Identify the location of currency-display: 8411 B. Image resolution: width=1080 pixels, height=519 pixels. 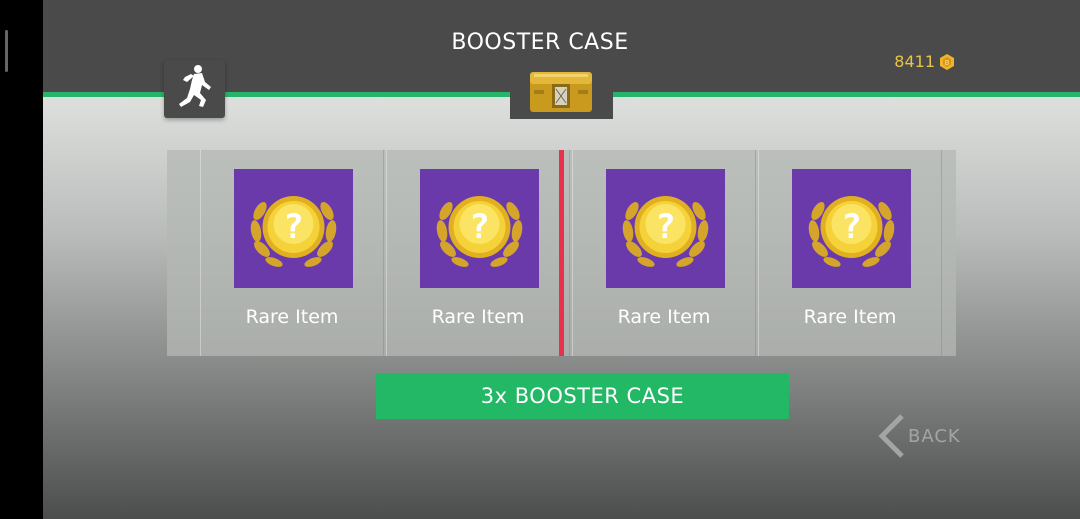
(925, 61).